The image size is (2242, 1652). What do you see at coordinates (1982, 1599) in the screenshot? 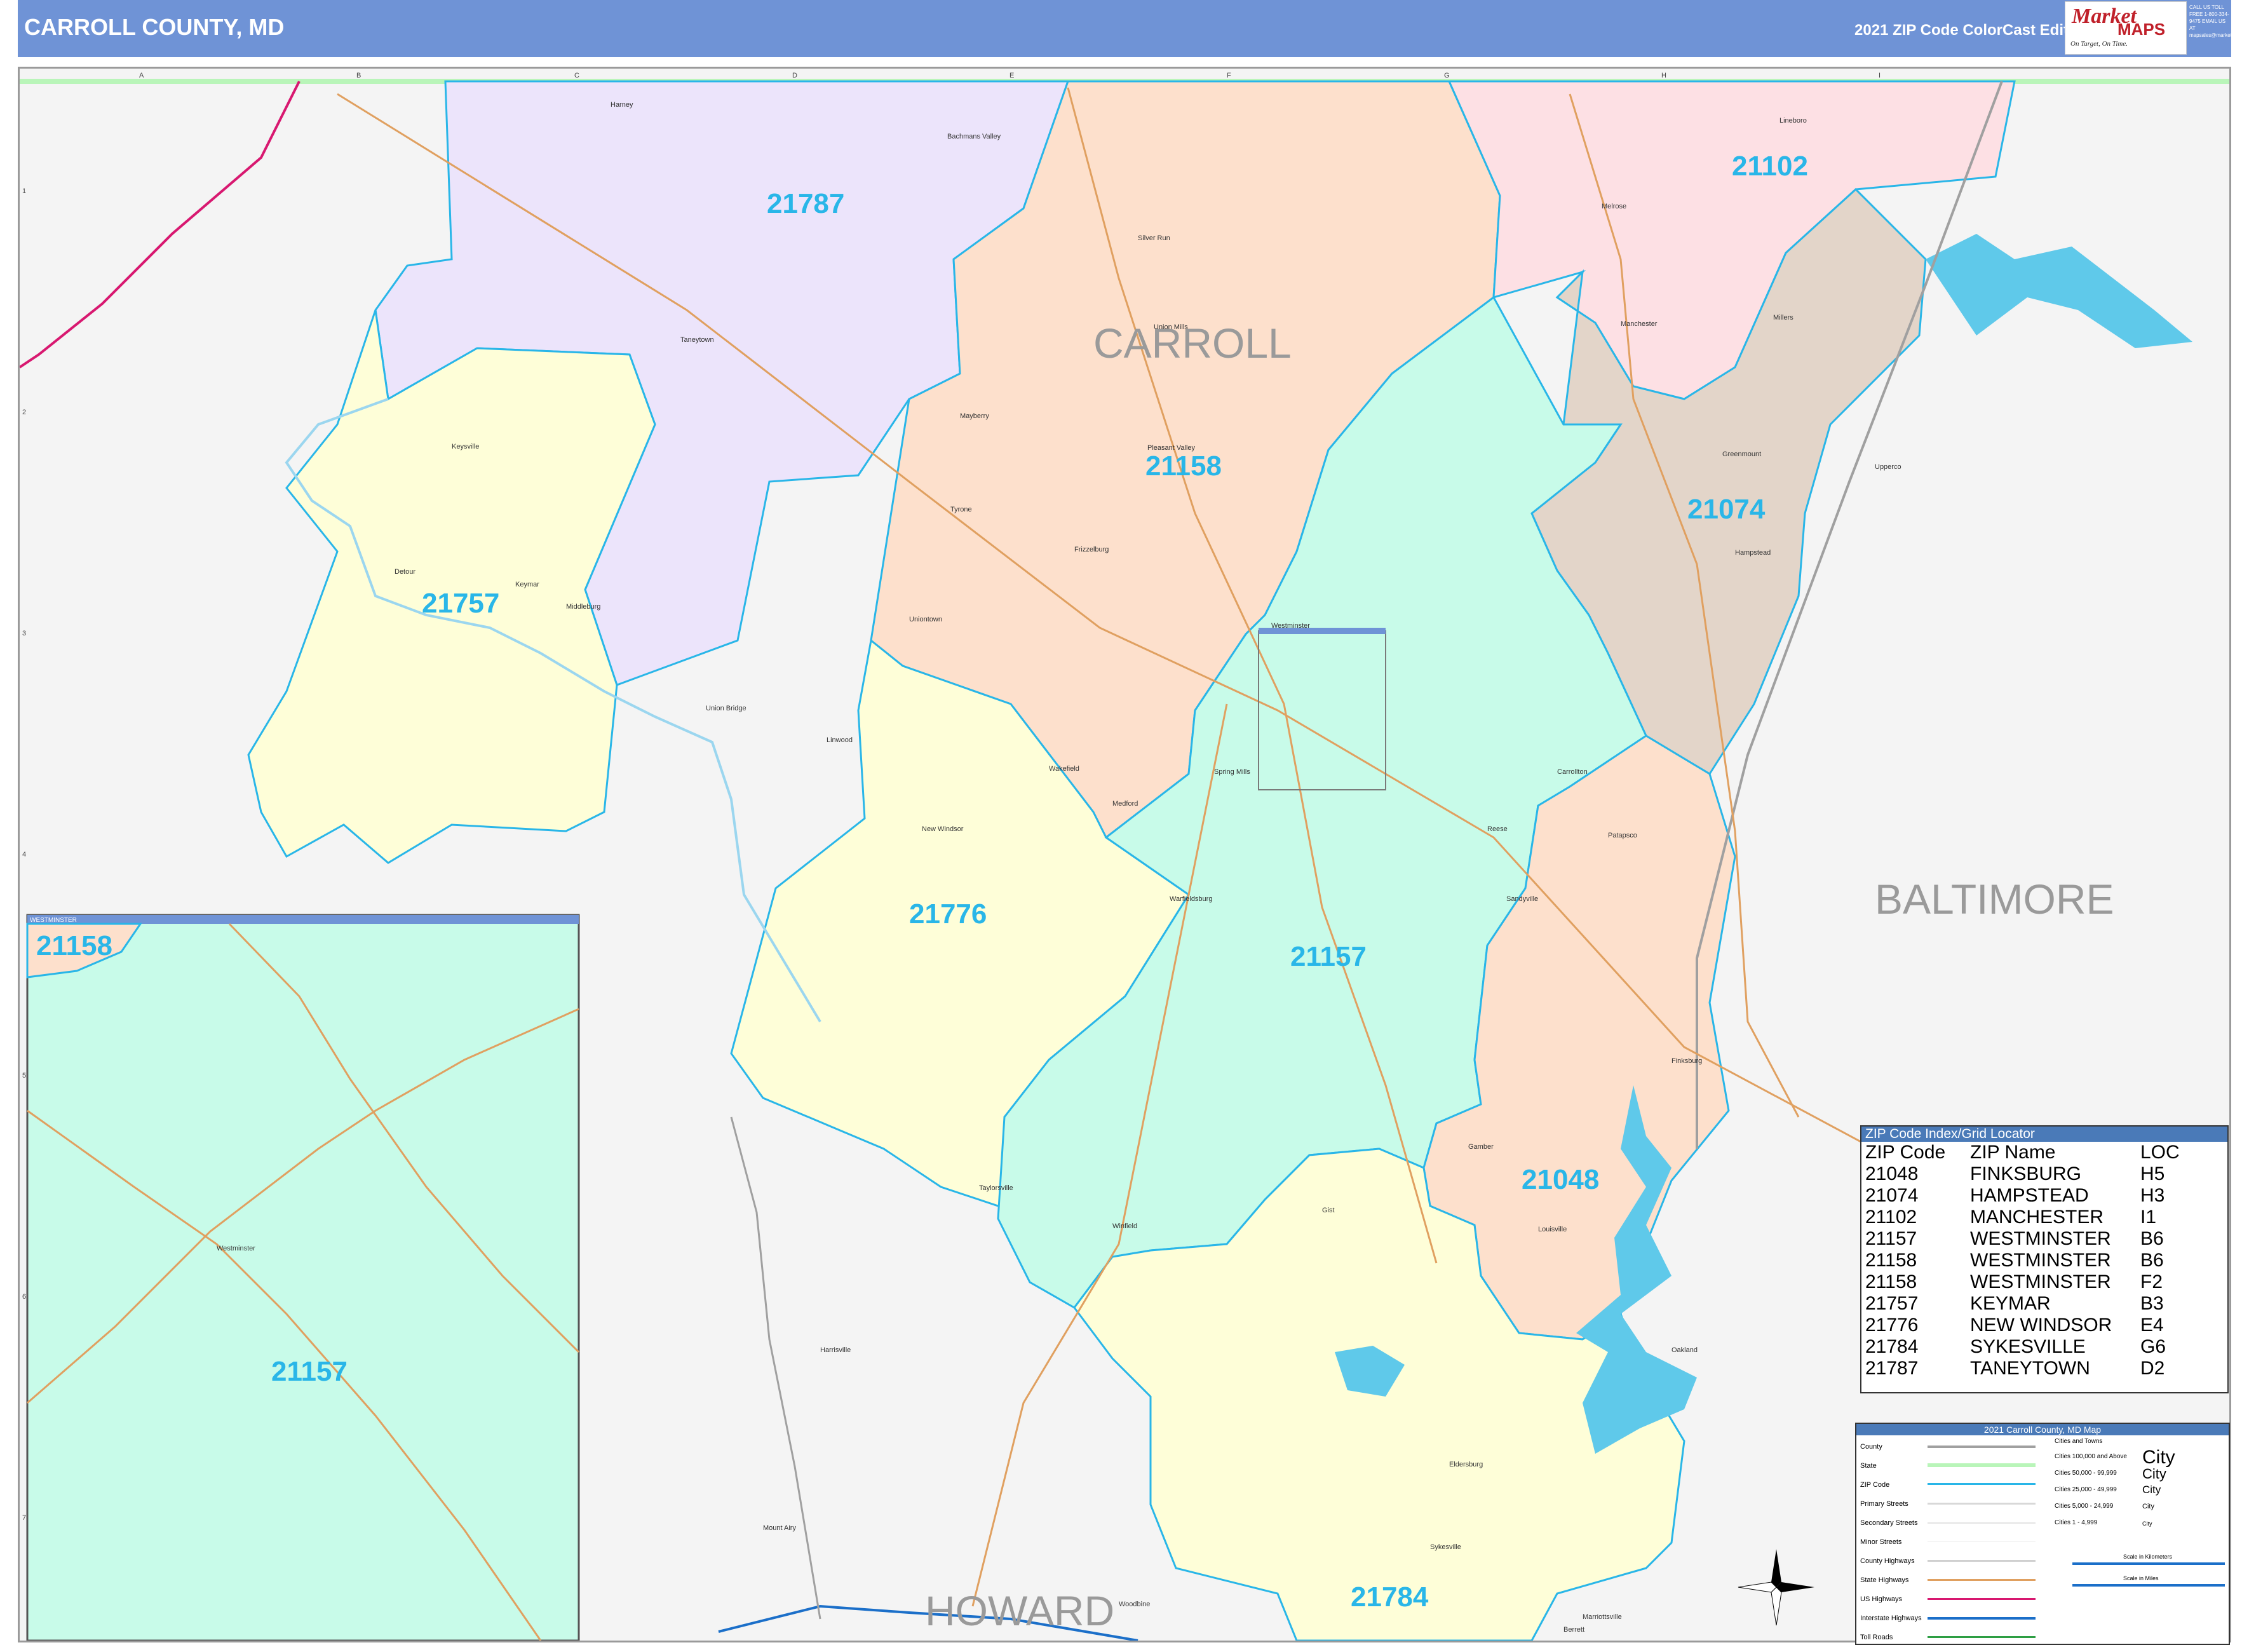
I see `legend-swatch-us-hwy` at bounding box center [1982, 1599].